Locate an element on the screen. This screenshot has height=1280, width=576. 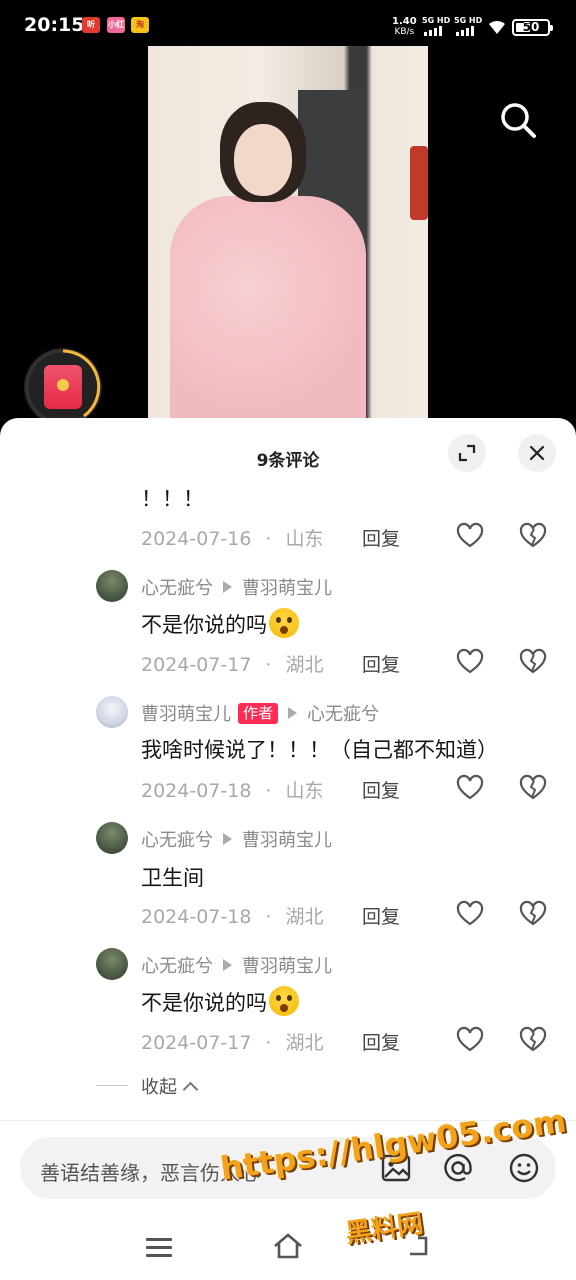
app-notification-icon: 听 is located at coordinates (91, 25).